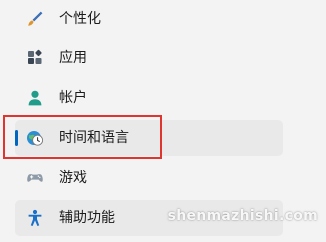 This screenshot has height=242, width=326. What do you see at coordinates (149, 19) in the screenshot?
I see `sidebar-item-personalization: 个性化` at bounding box center [149, 19].